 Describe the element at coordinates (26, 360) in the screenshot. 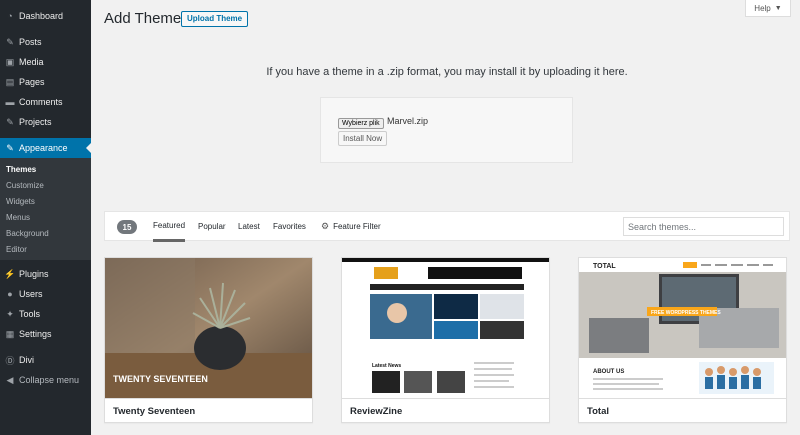

I see `sidebar-item-label: Divi` at that location.